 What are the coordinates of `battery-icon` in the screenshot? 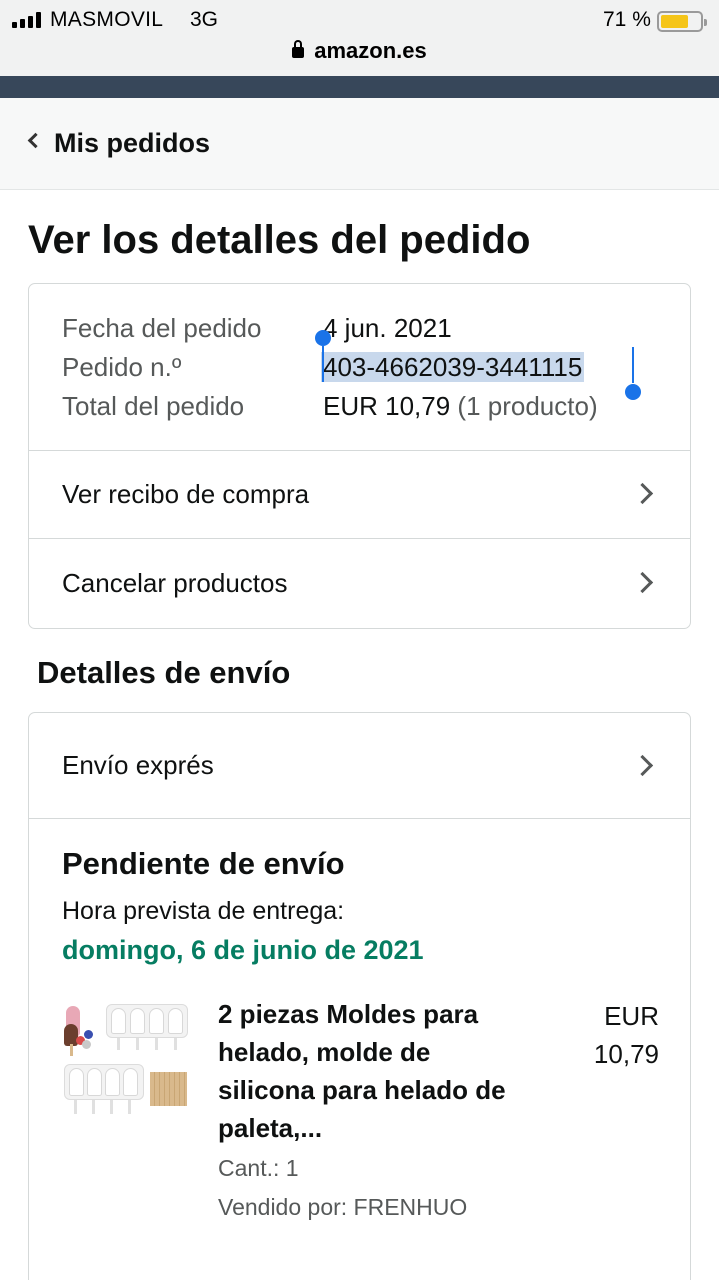 It's located at (682, 21).